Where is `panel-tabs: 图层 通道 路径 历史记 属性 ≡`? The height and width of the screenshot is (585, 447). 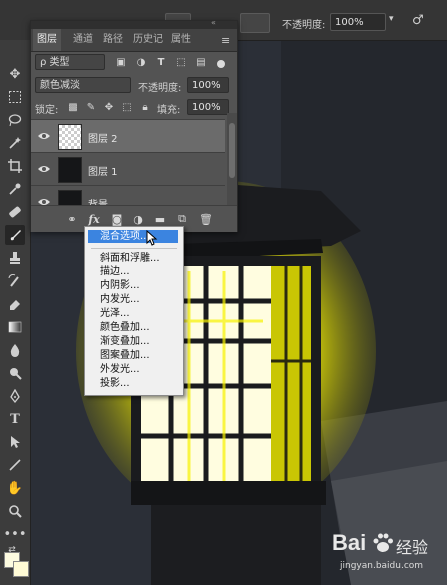 panel-tabs: 图层 通道 路径 历史记 属性 ≡ is located at coordinates (134, 40).